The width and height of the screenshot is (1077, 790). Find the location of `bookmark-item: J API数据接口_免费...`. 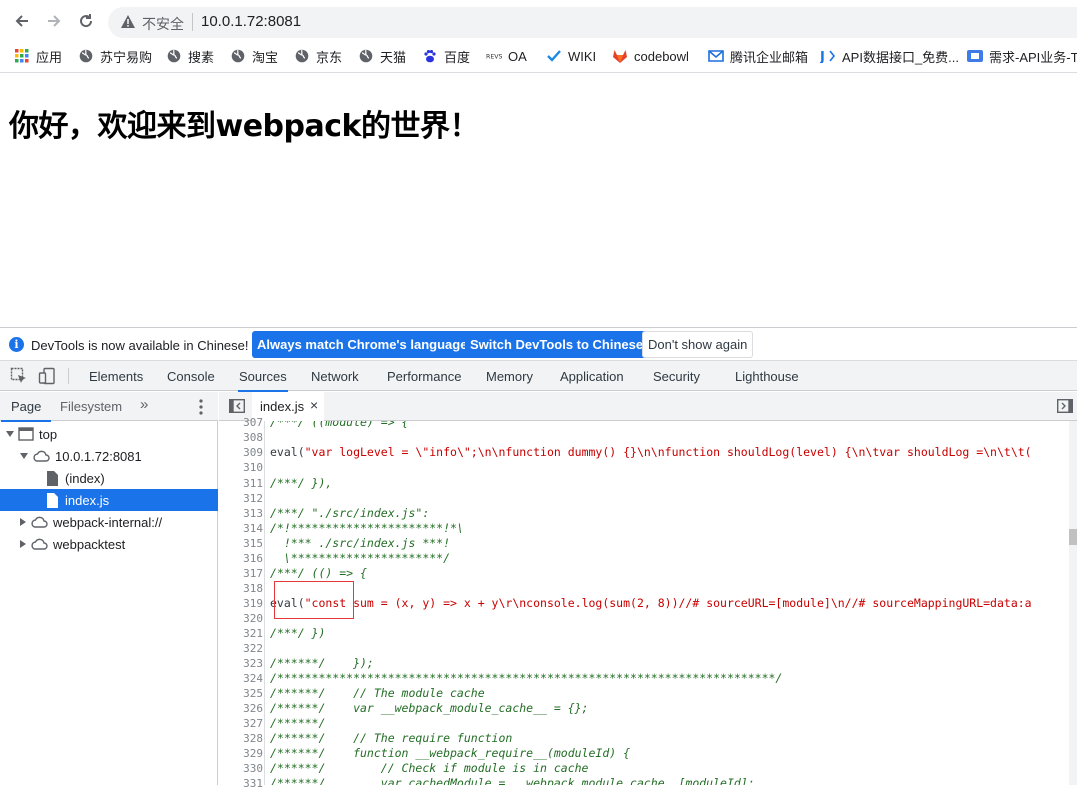

bookmark-item: J API数据接口_免费... is located at coordinates (889, 56).